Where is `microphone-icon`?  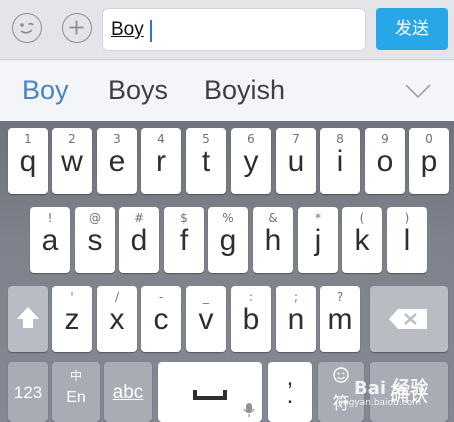 microphone-icon is located at coordinates (249, 410).